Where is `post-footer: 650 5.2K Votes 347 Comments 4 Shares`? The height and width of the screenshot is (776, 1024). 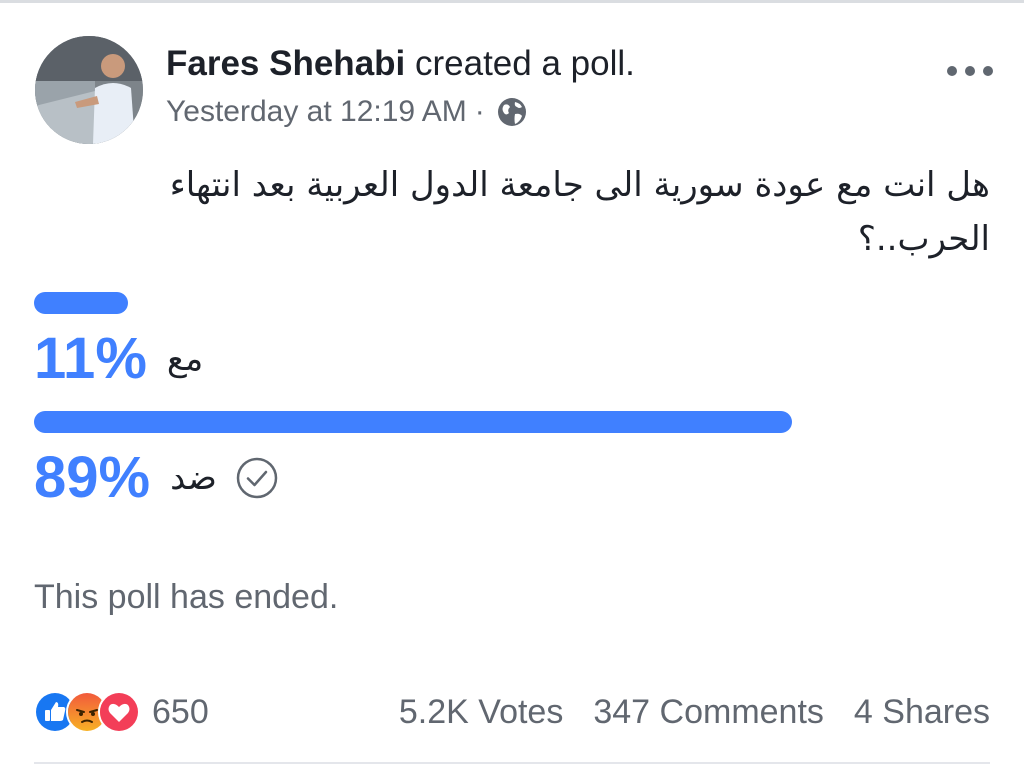 post-footer: 650 5.2K Votes 347 Comments 4 Shares is located at coordinates (512, 712).